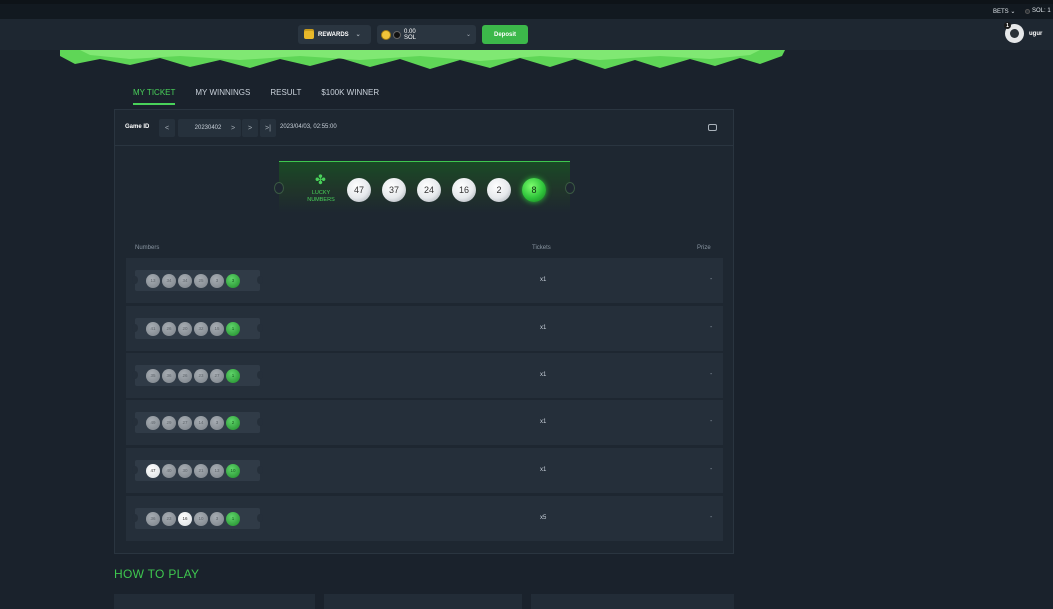 The image size is (1053, 609). What do you see at coordinates (424, 375) in the screenshot?
I see `table-row: 35 36 26 23 27 1 x1 -` at bounding box center [424, 375].